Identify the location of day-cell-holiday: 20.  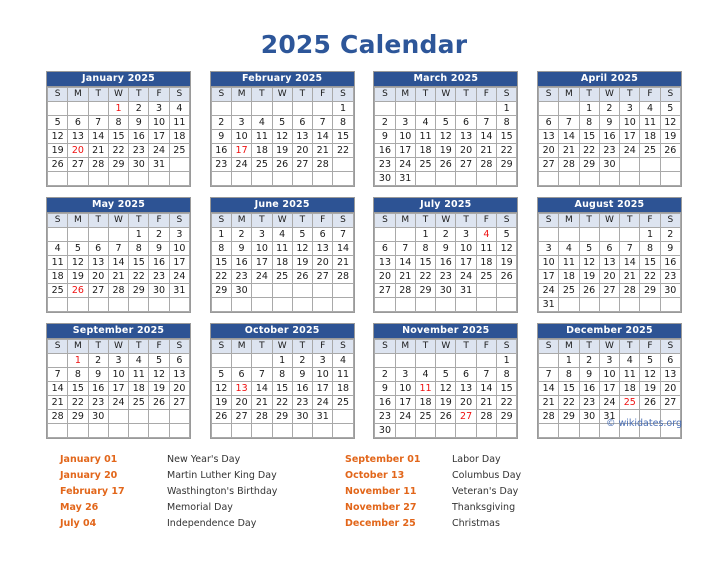
(78, 150).